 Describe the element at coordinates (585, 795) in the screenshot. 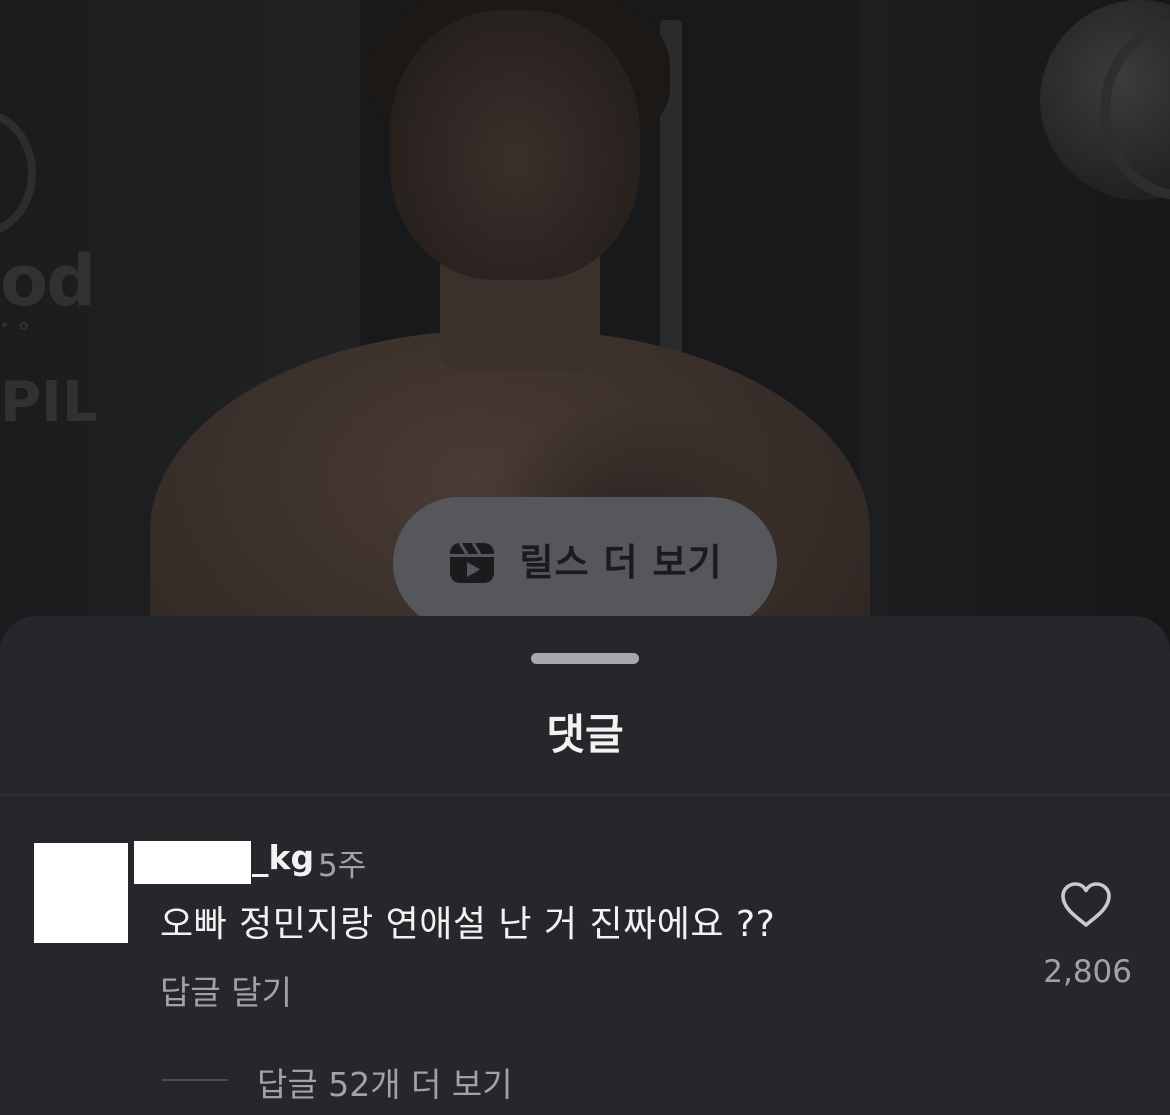

I see `divider` at that location.